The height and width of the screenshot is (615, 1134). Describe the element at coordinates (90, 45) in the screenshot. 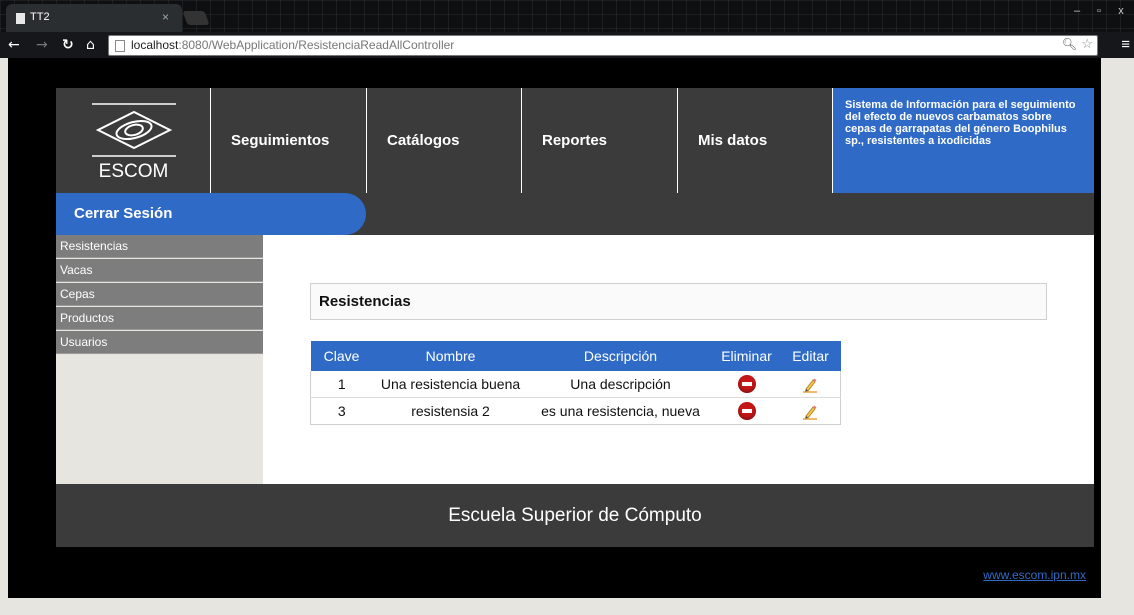

I see `home-icon: ⌂` at that location.